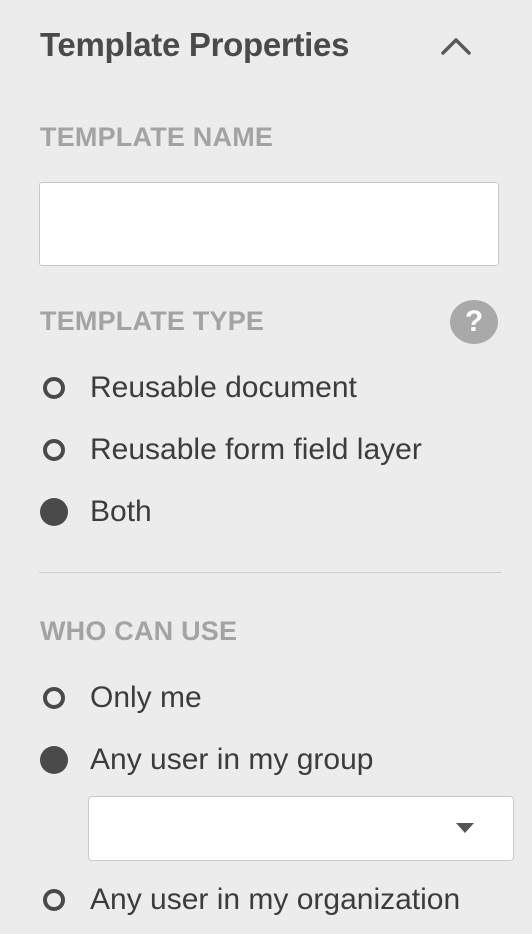 The image size is (532, 934). I want to click on collapse-button, so click(456, 46).